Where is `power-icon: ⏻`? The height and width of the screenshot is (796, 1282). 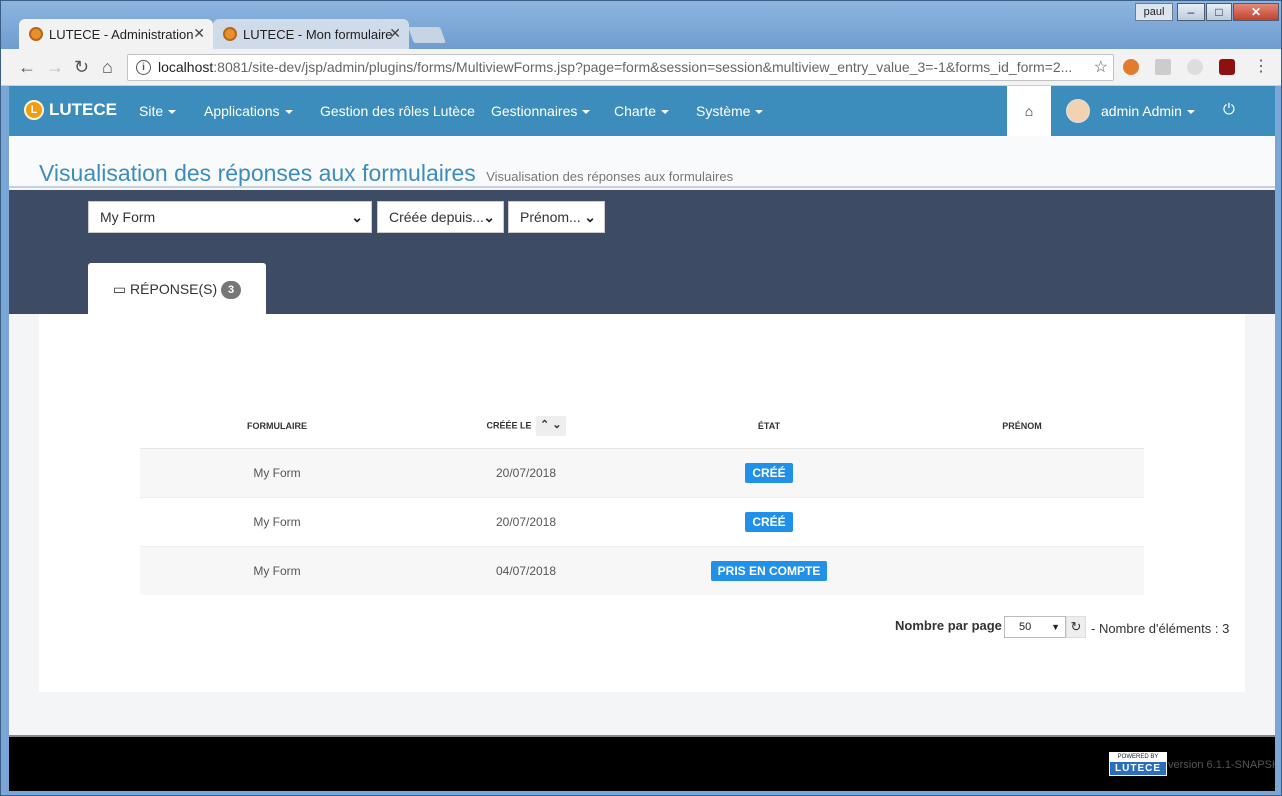 power-icon: ⏻ is located at coordinates (1229, 109).